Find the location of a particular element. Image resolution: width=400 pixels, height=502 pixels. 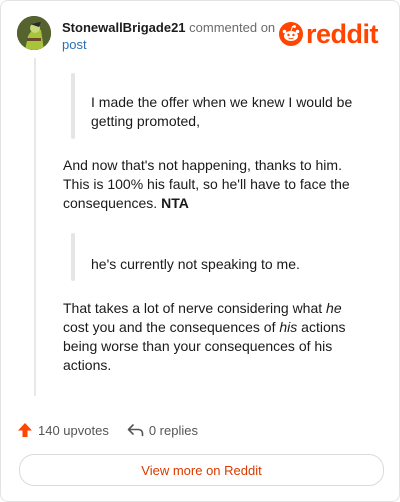

quote-text-2: he's currently not speaking to me. is located at coordinates (195, 264).